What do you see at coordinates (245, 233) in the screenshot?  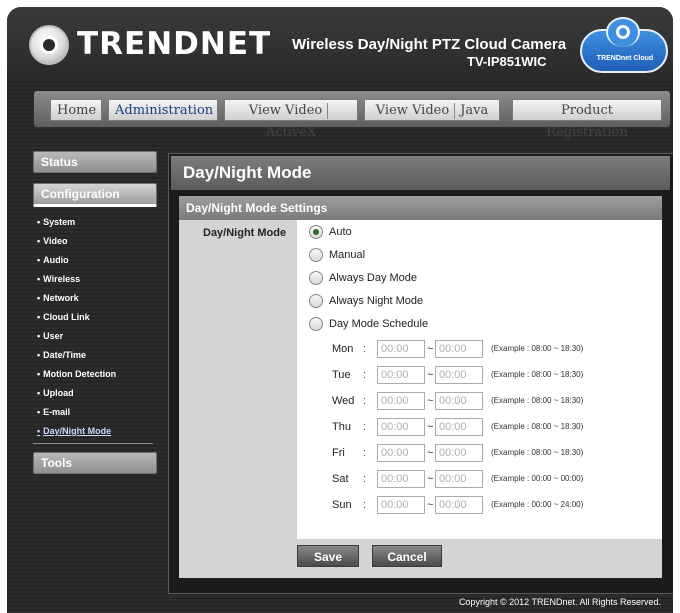 I see `day-night-mode-label: Day/Night Mode` at bounding box center [245, 233].